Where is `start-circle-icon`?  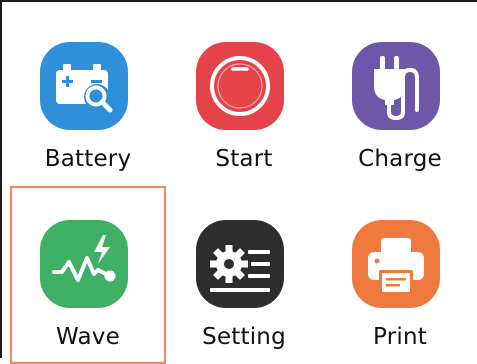
start-circle-icon is located at coordinates (240, 86).